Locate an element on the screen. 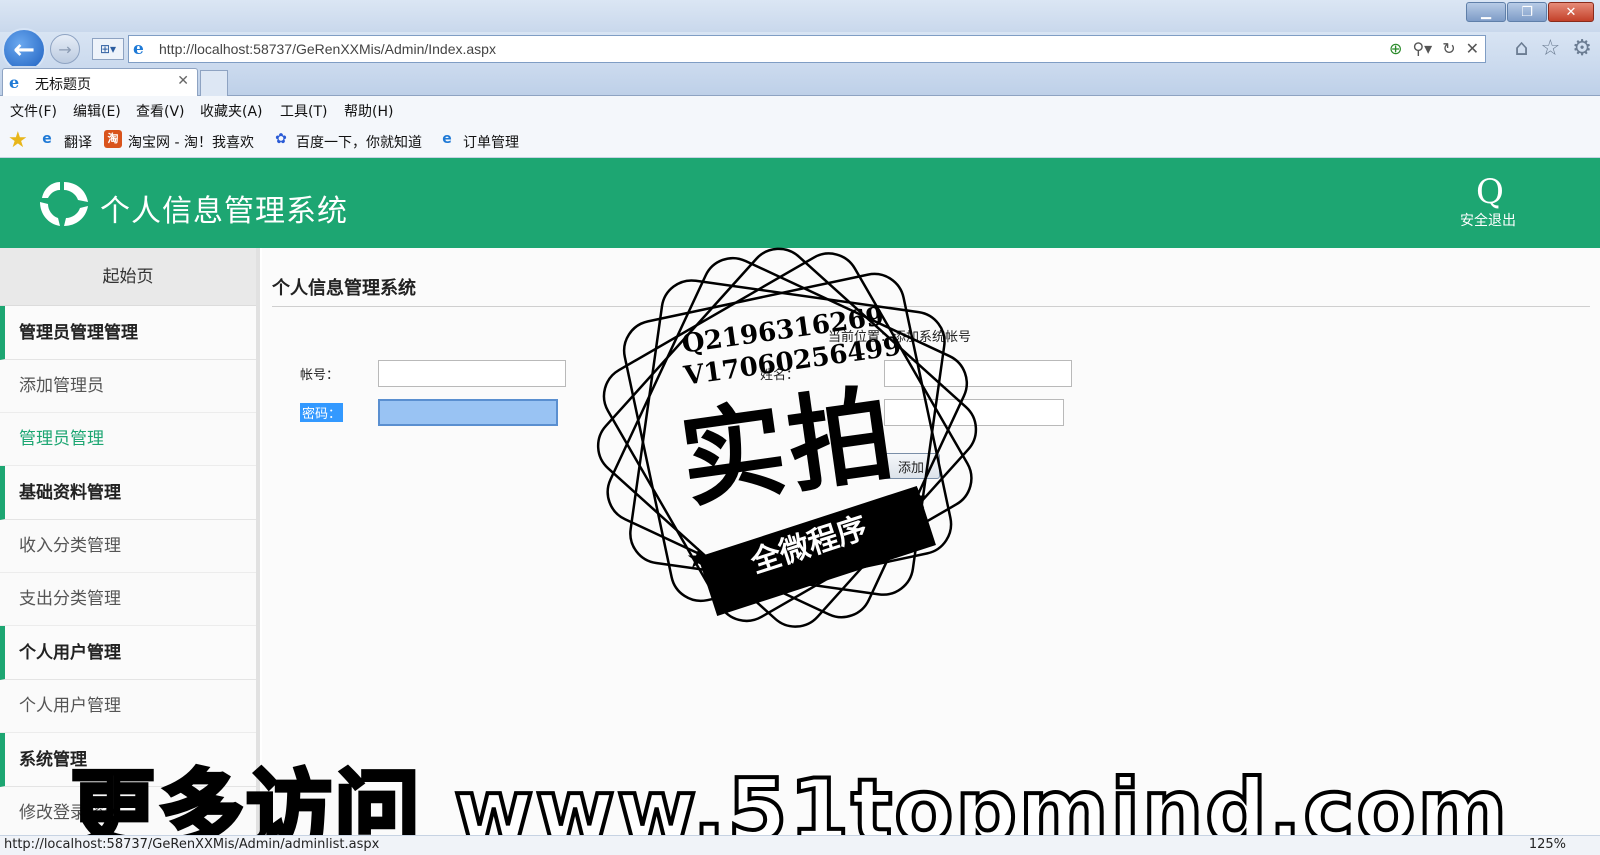  menu-bar: 文件(F) 编辑(E) 查看(V) 收藏夹(A) 工具(T) 帮助(H) is located at coordinates (800, 110).